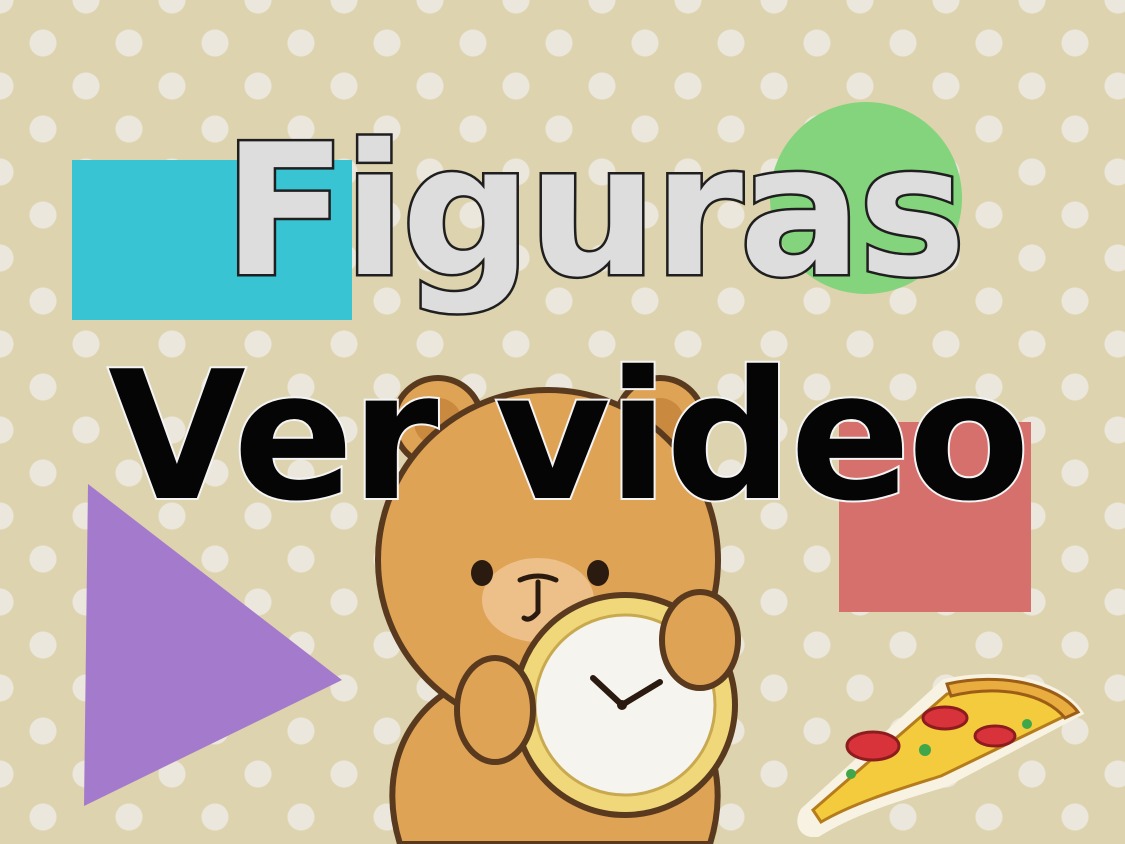 The height and width of the screenshot is (844, 1125). Describe the element at coordinates (598, 573) in the screenshot. I see `bear-right-eye` at that location.